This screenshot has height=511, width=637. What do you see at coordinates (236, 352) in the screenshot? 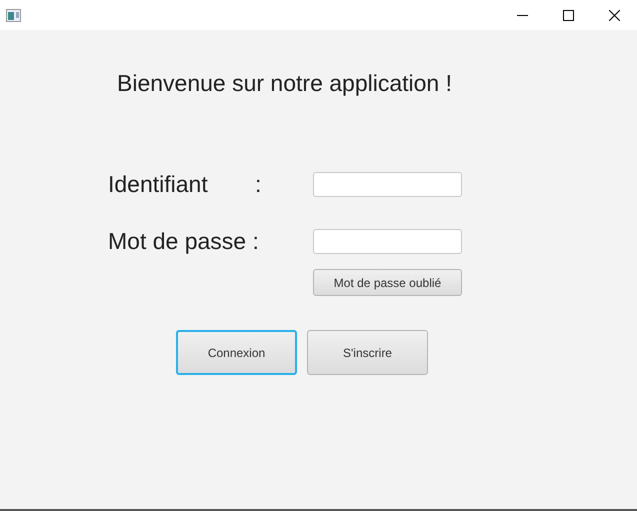
I see `action-button: Connexion` at bounding box center [236, 352].